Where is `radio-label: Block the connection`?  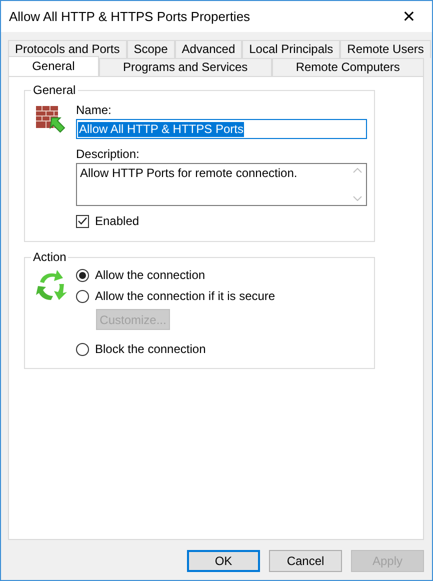 radio-label: Block the connection is located at coordinates (150, 349).